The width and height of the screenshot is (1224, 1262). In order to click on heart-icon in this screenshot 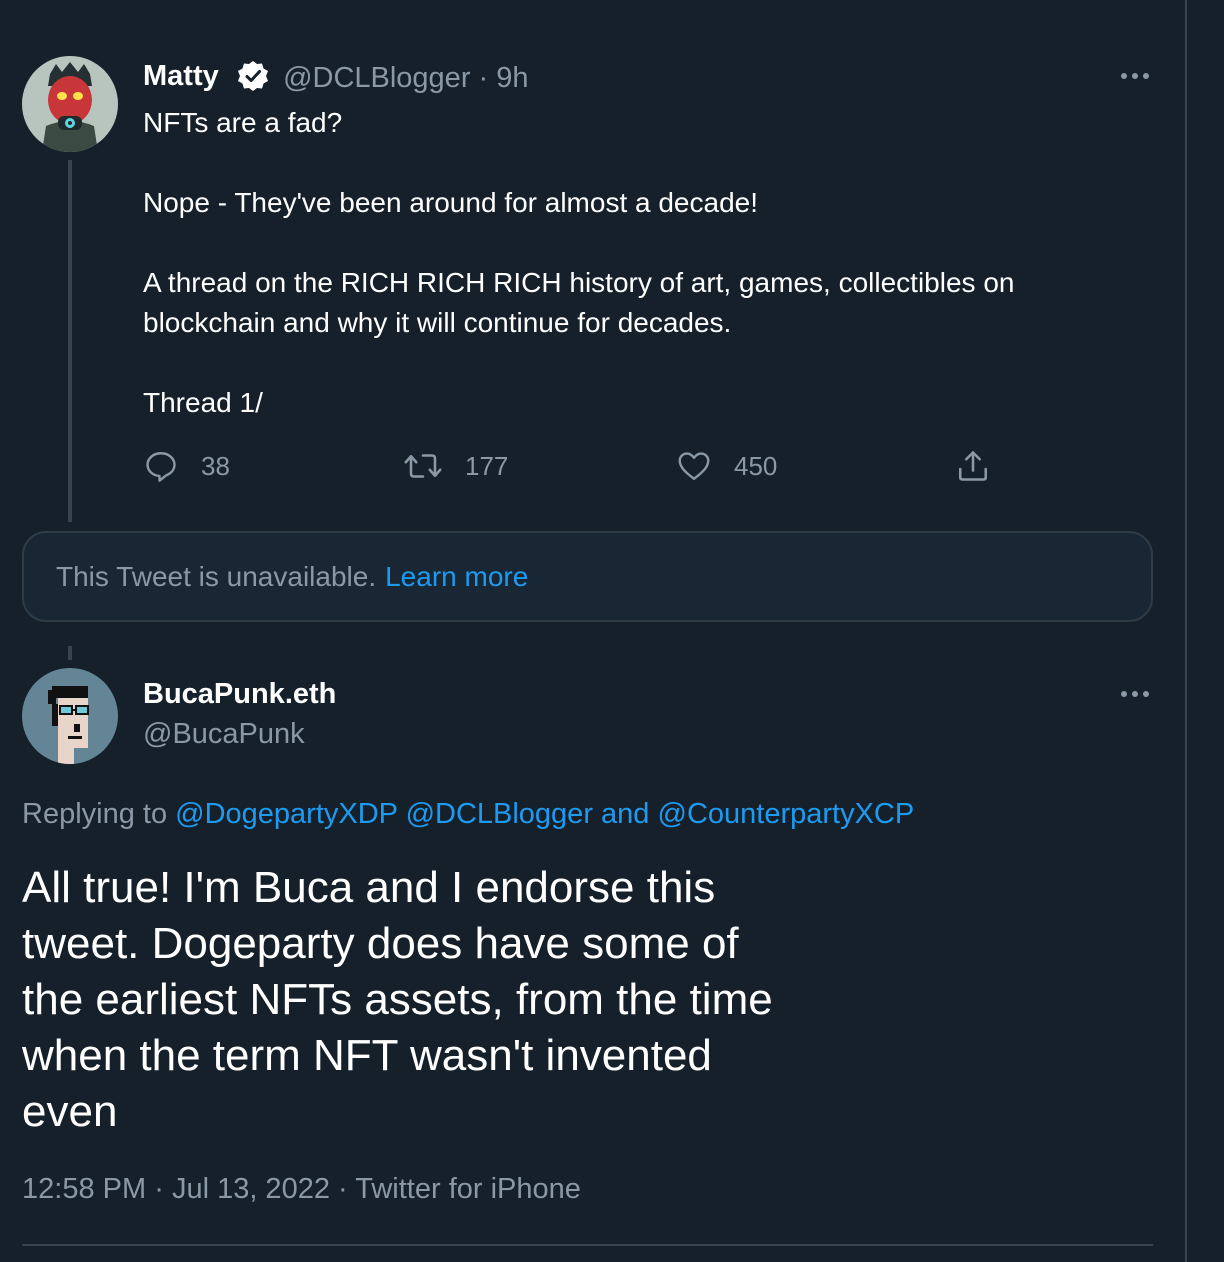, I will do `click(694, 466)`.